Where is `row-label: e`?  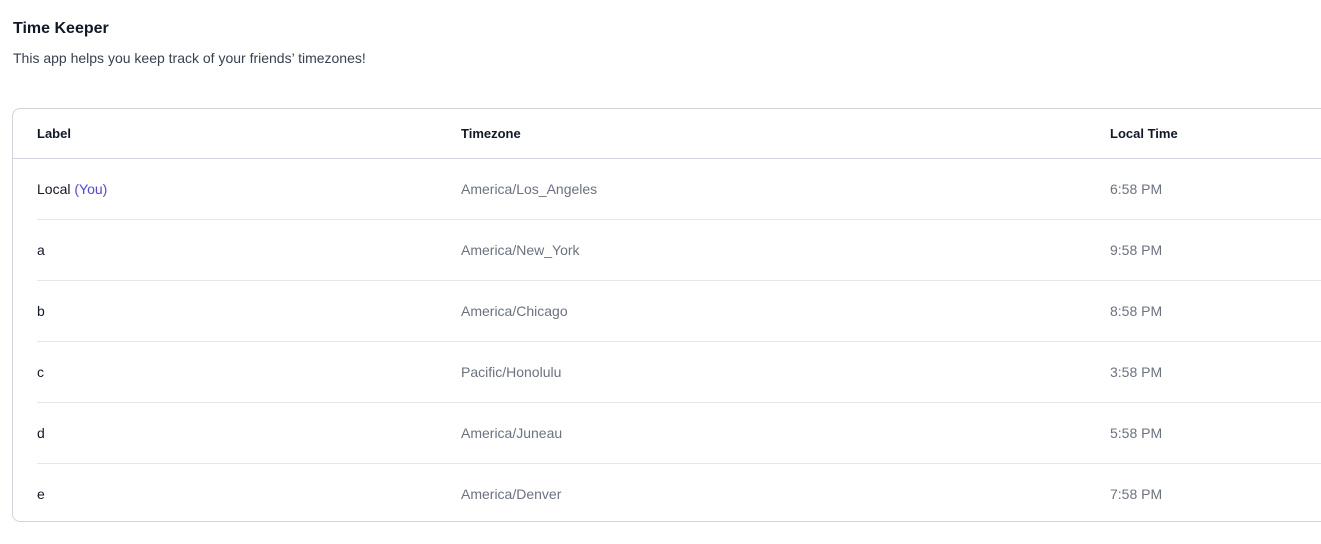 row-label: e is located at coordinates (41, 494).